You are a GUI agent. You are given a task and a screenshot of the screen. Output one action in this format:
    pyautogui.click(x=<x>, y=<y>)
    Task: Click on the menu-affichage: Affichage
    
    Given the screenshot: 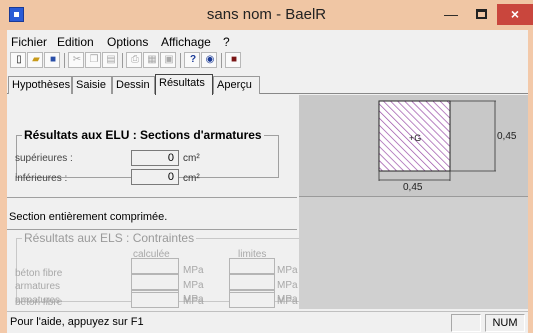 What is the action you would take?
    pyautogui.click(x=186, y=42)
    